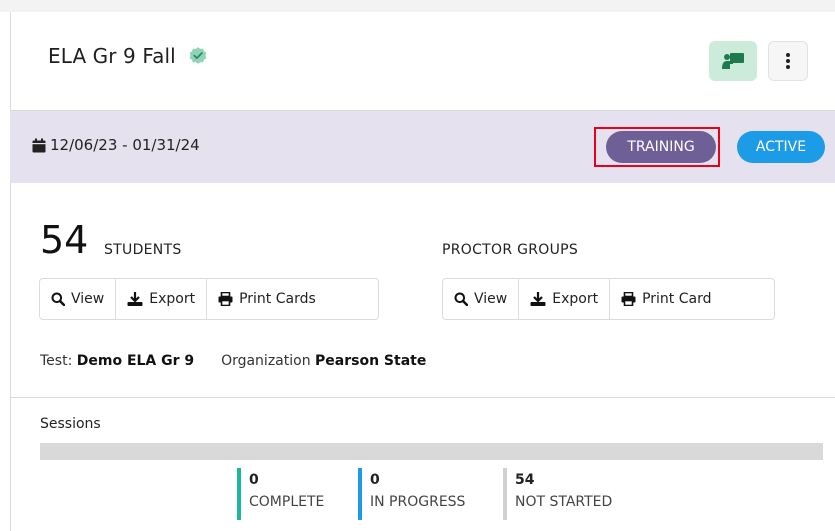  I want to click on date-range-text: 12/06/23 - 01/31/24, so click(125, 145).